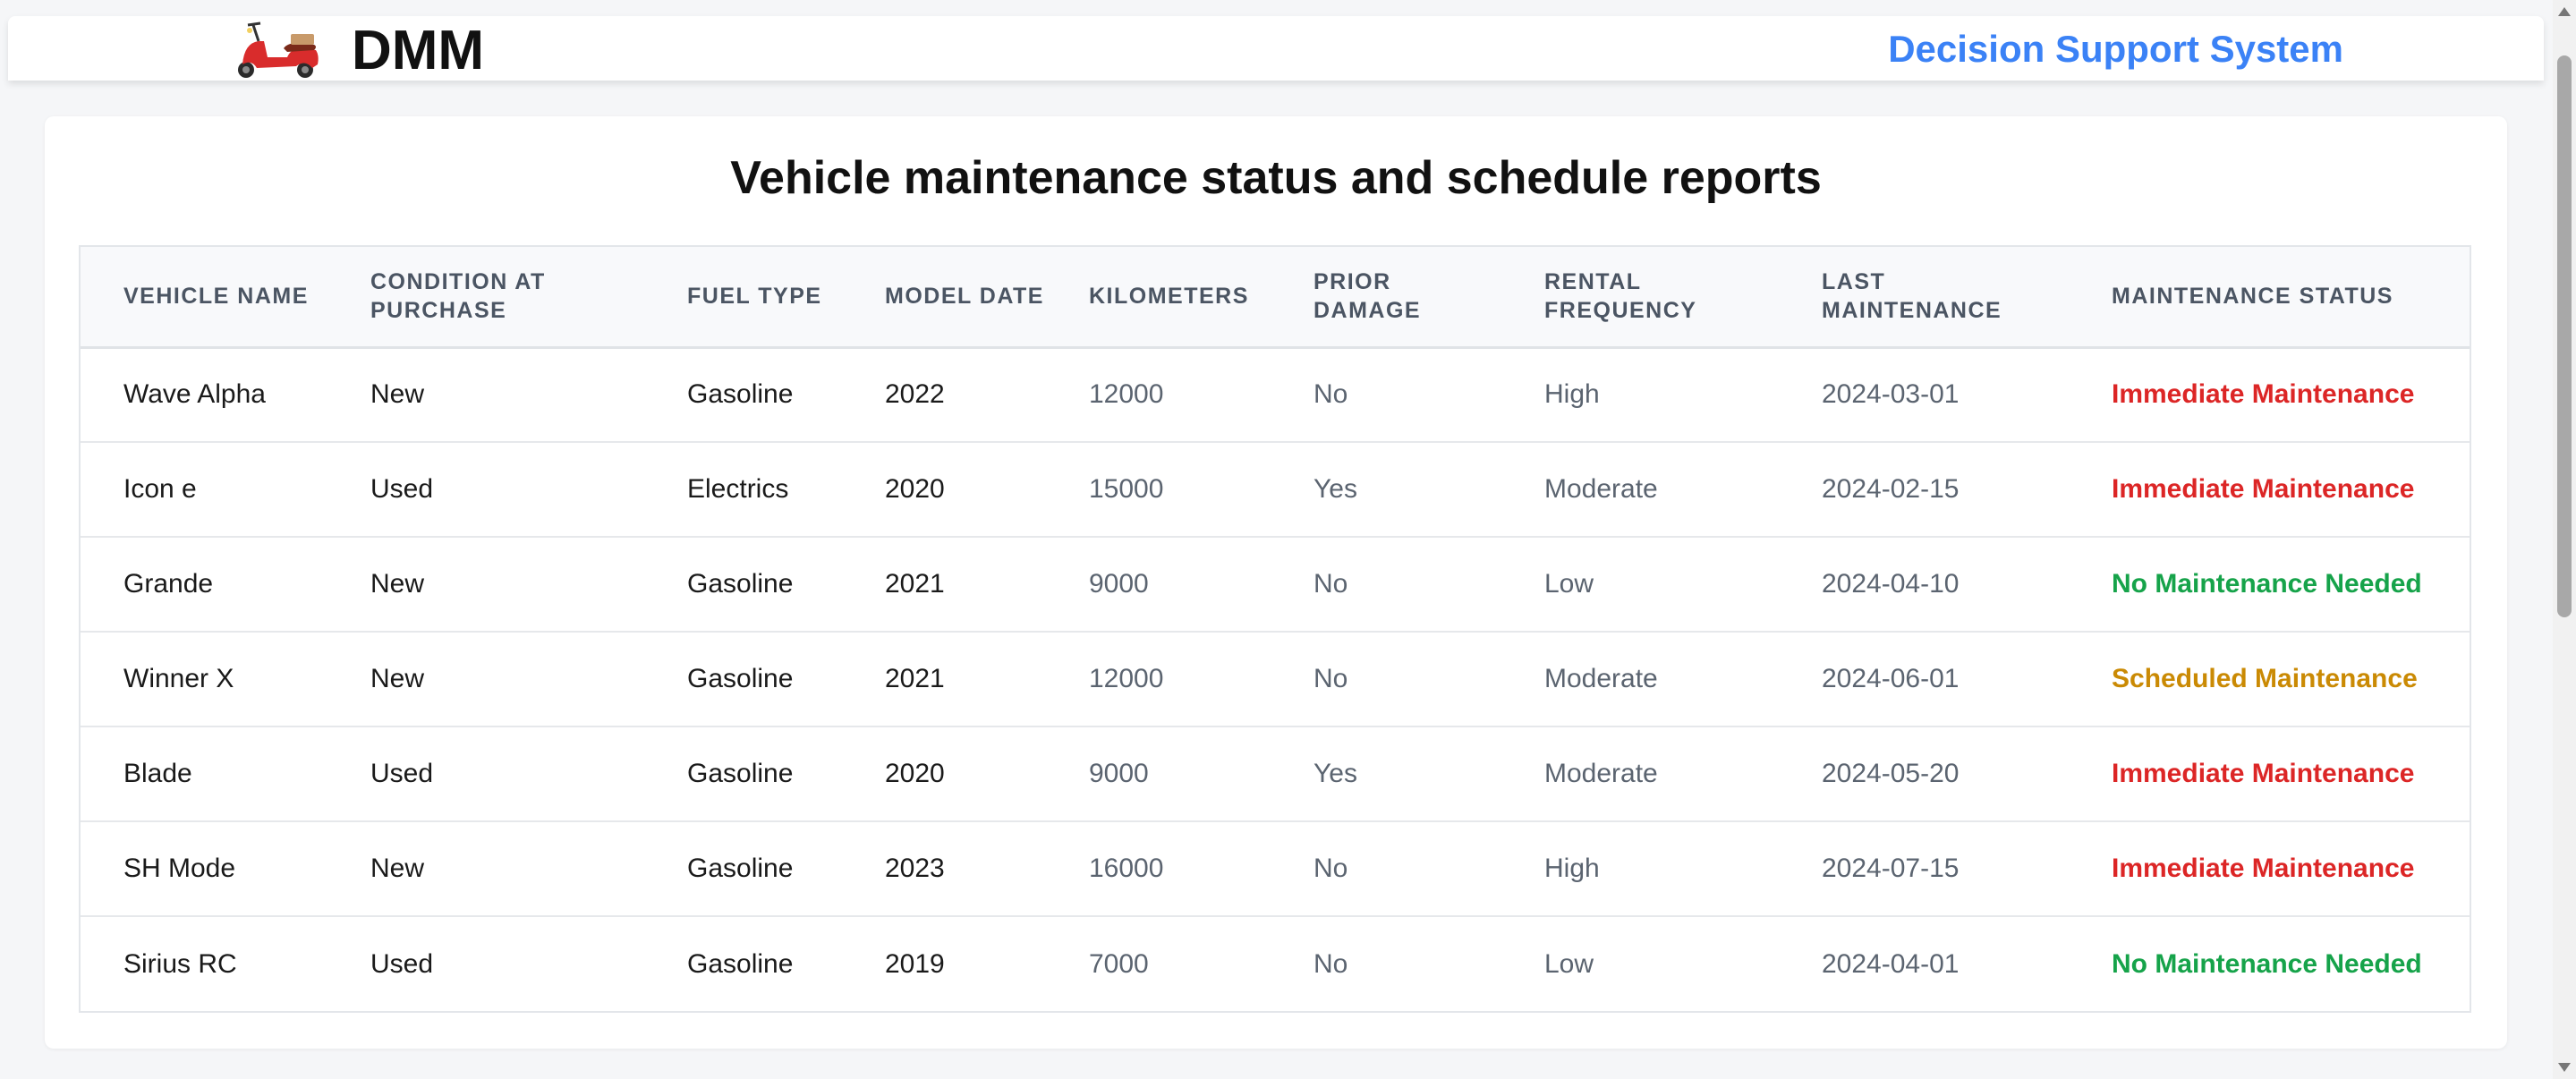 This screenshot has width=2576, height=1079. What do you see at coordinates (216, 296) in the screenshot?
I see `column-header-vehicle-name: VEHICLE NAME` at bounding box center [216, 296].